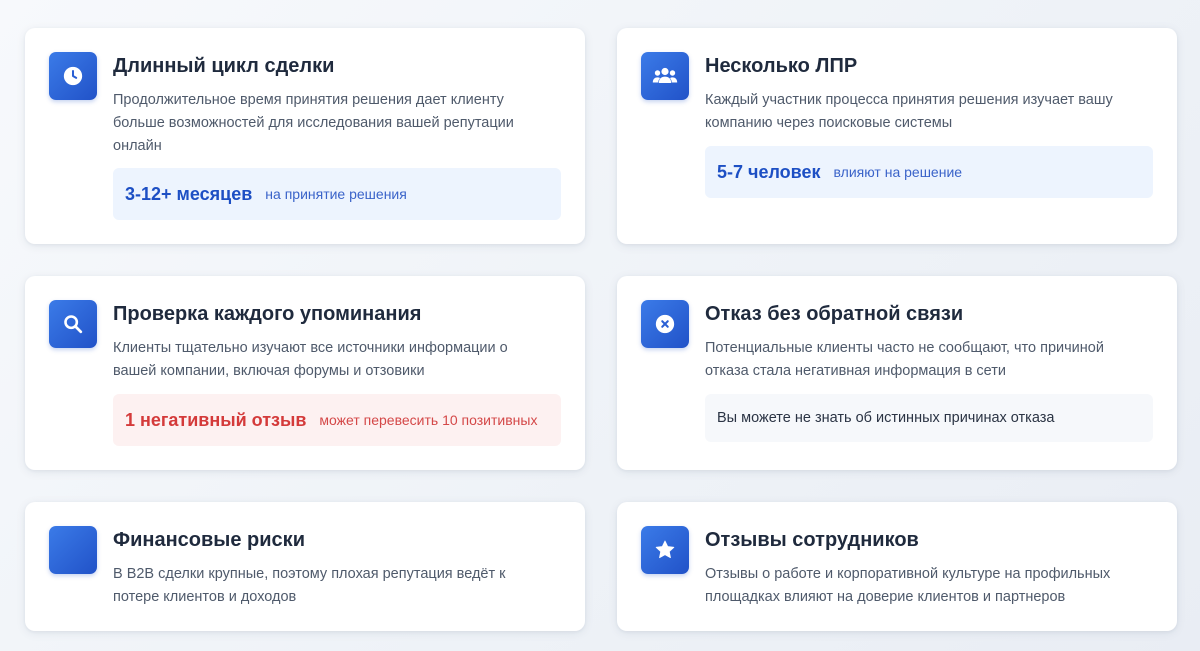 The height and width of the screenshot is (651, 1200). What do you see at coordinates (267, 314) in the screenshot?
I see `card-title: Проверка каждого упоминания` at bounding box center [267, 314].